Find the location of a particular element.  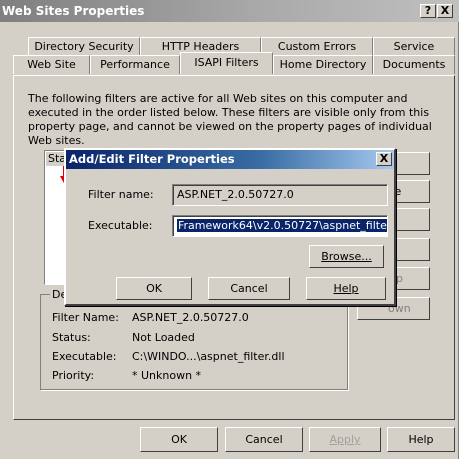

tab-isapi-filters: ISAPI Filters is located at coordinates (226, 63).